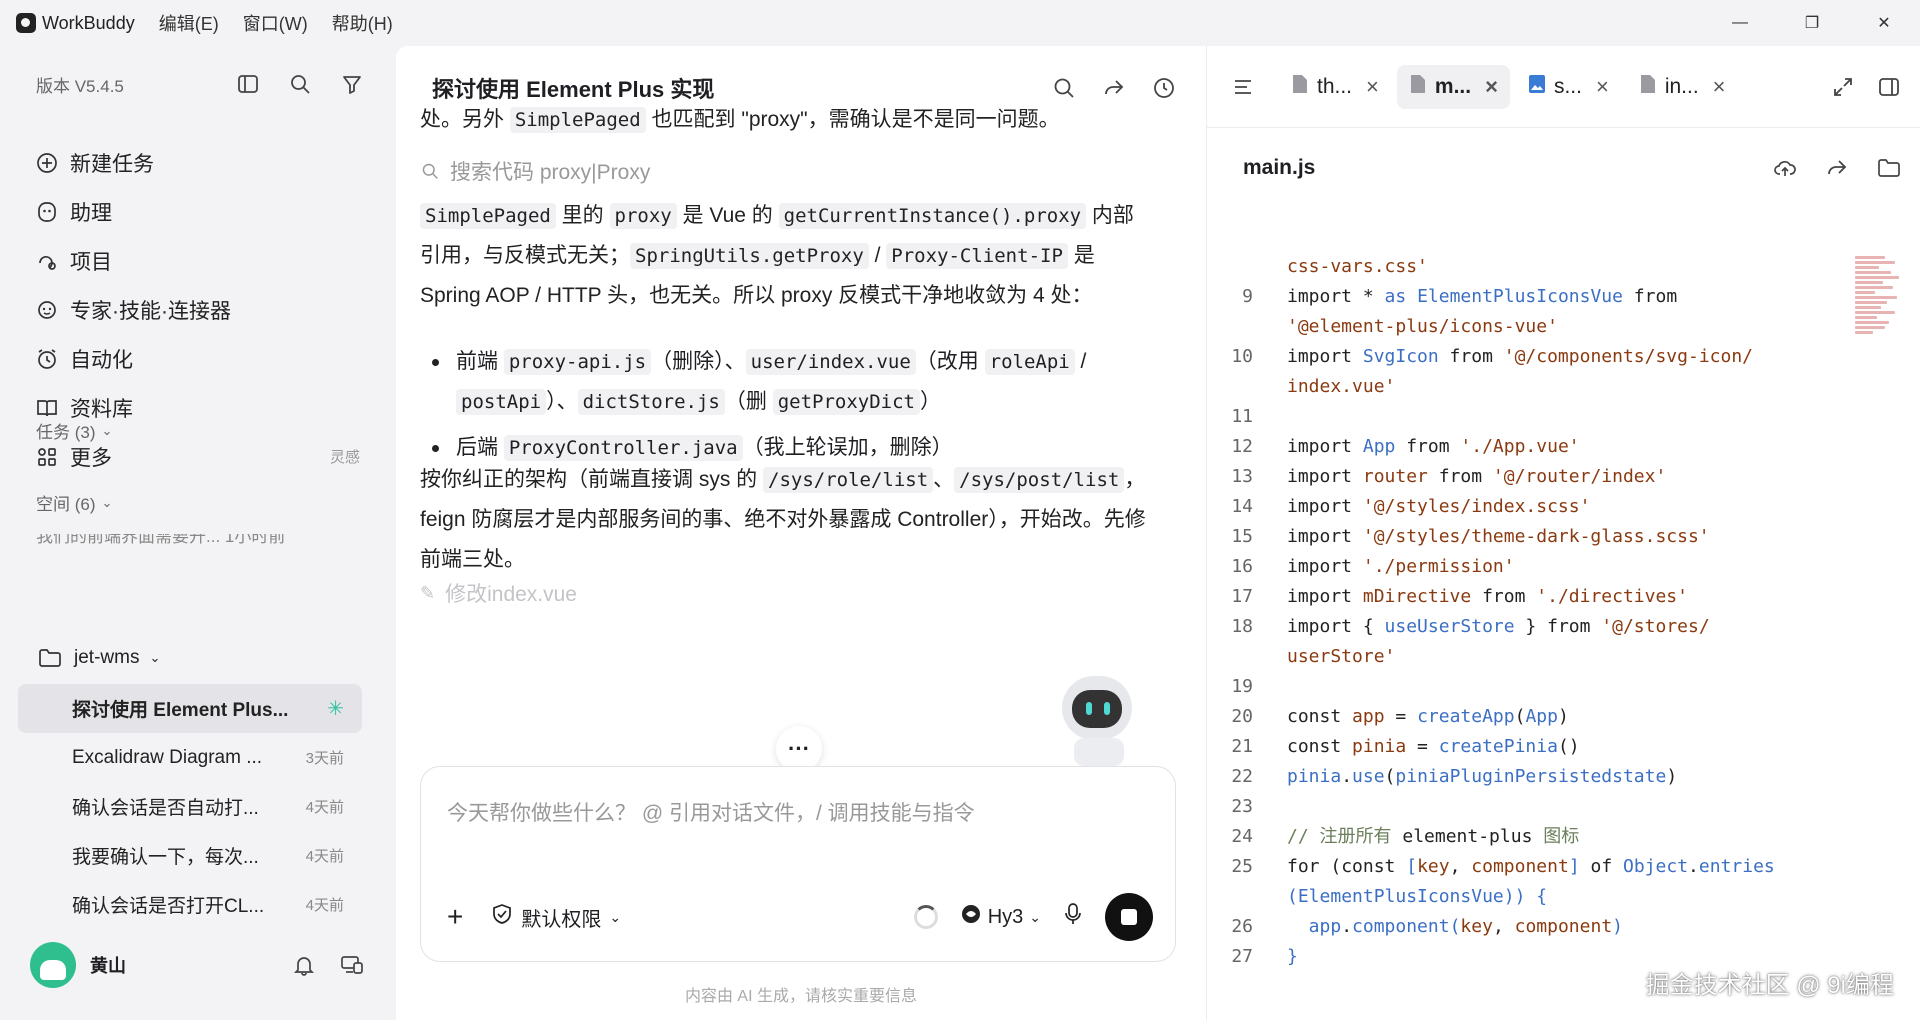  What do you see at coordinates (1412, 866) in the screenshot?
I see `code-token: [` at bounding box center [1412, 866].